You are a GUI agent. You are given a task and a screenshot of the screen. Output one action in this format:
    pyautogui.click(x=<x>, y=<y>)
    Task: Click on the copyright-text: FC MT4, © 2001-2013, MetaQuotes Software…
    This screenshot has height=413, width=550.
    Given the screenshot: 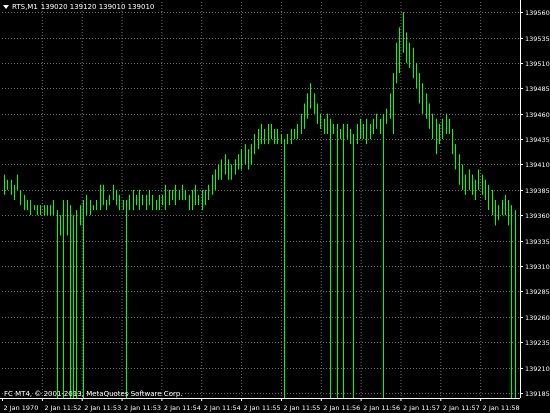 What is the action you would take?
    pyautogui.click(x=93, y=394)
    